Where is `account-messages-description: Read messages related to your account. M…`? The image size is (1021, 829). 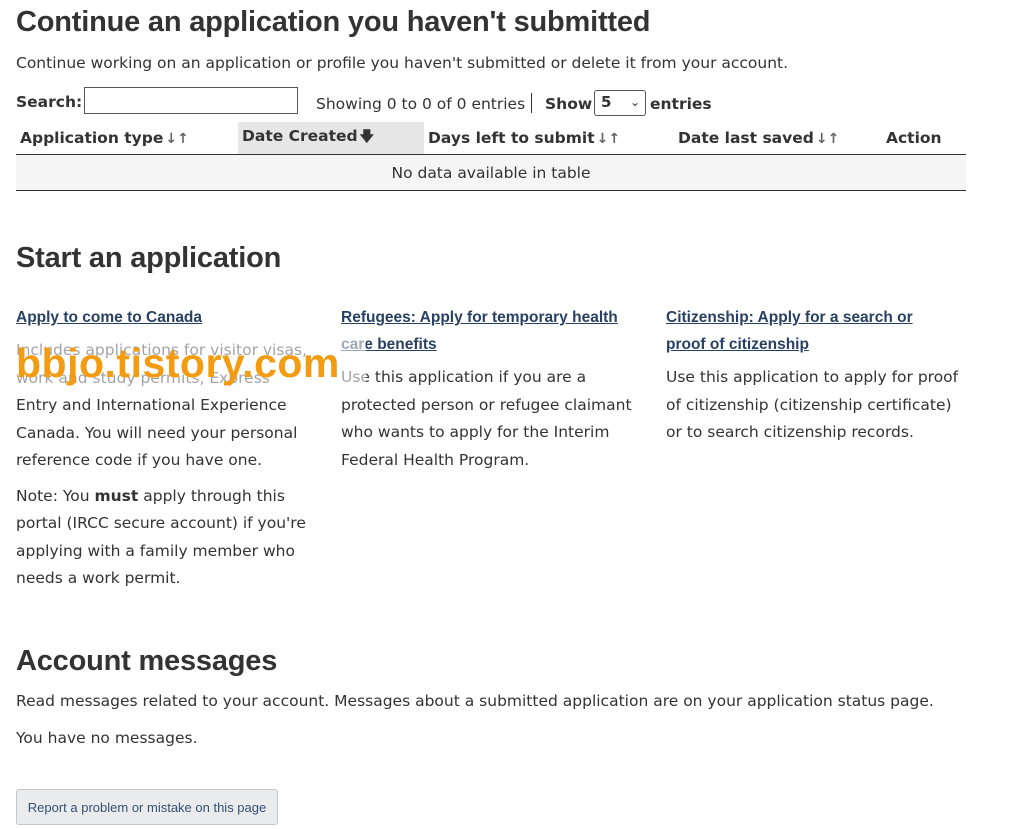
account-messages-description: Read messages related to your account. M… is located at coordinates (475, 701).